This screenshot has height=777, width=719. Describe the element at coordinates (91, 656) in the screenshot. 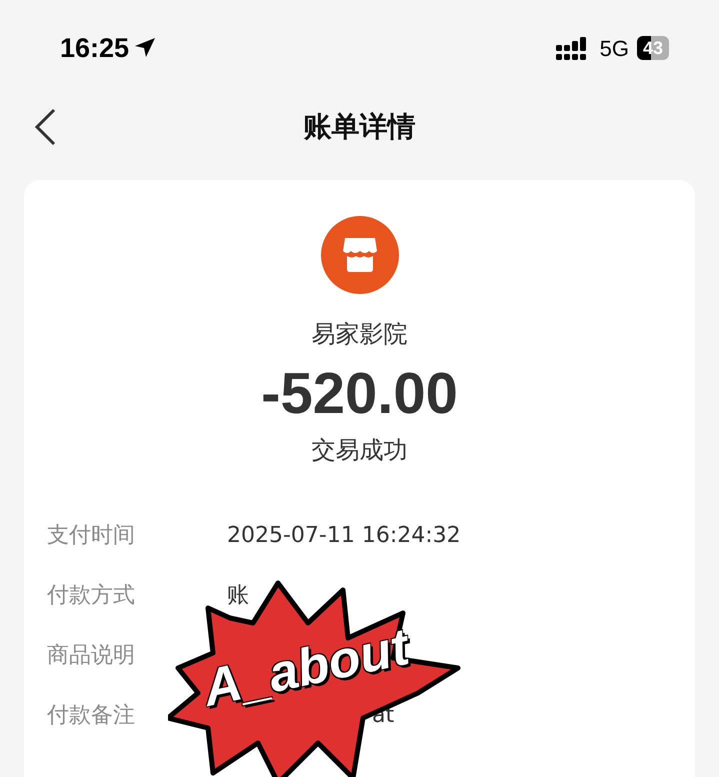

I see `detail-label: 商品说明` at that location.